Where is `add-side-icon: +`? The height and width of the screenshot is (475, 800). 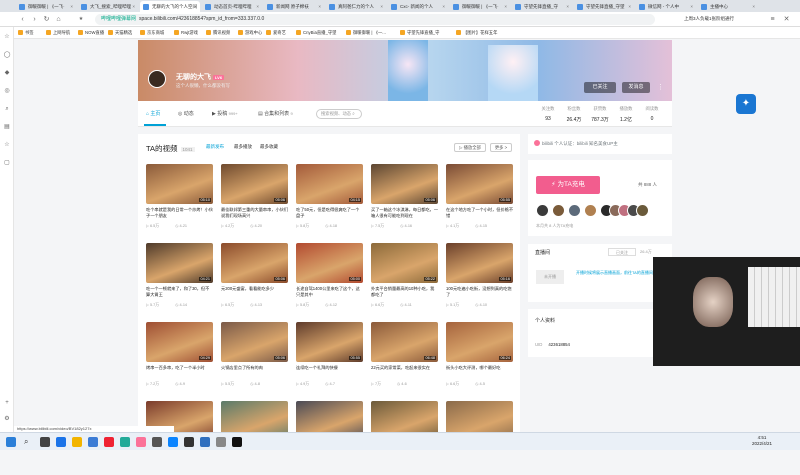 add-side-icon: + is located at coordinates (7, 403).